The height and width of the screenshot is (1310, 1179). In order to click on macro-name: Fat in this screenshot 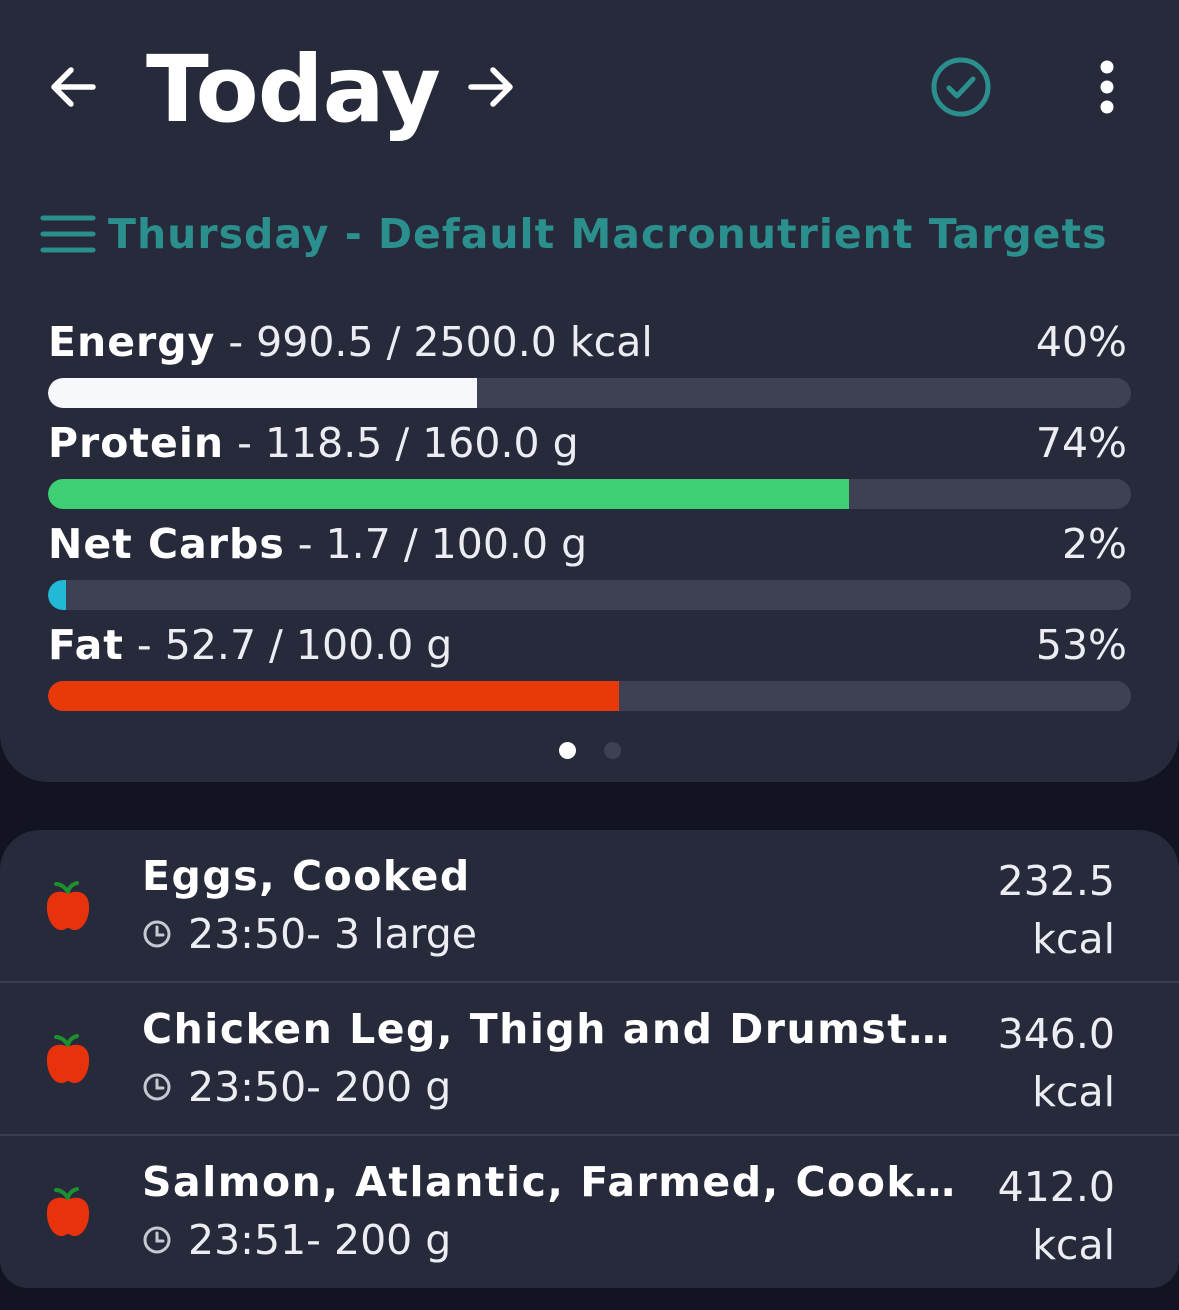, I will do `click(86, 645)`.